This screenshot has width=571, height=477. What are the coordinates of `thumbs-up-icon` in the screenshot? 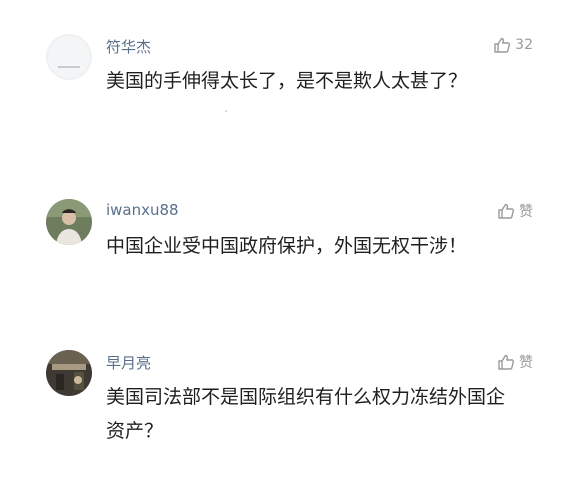 It's located at (506, 362).